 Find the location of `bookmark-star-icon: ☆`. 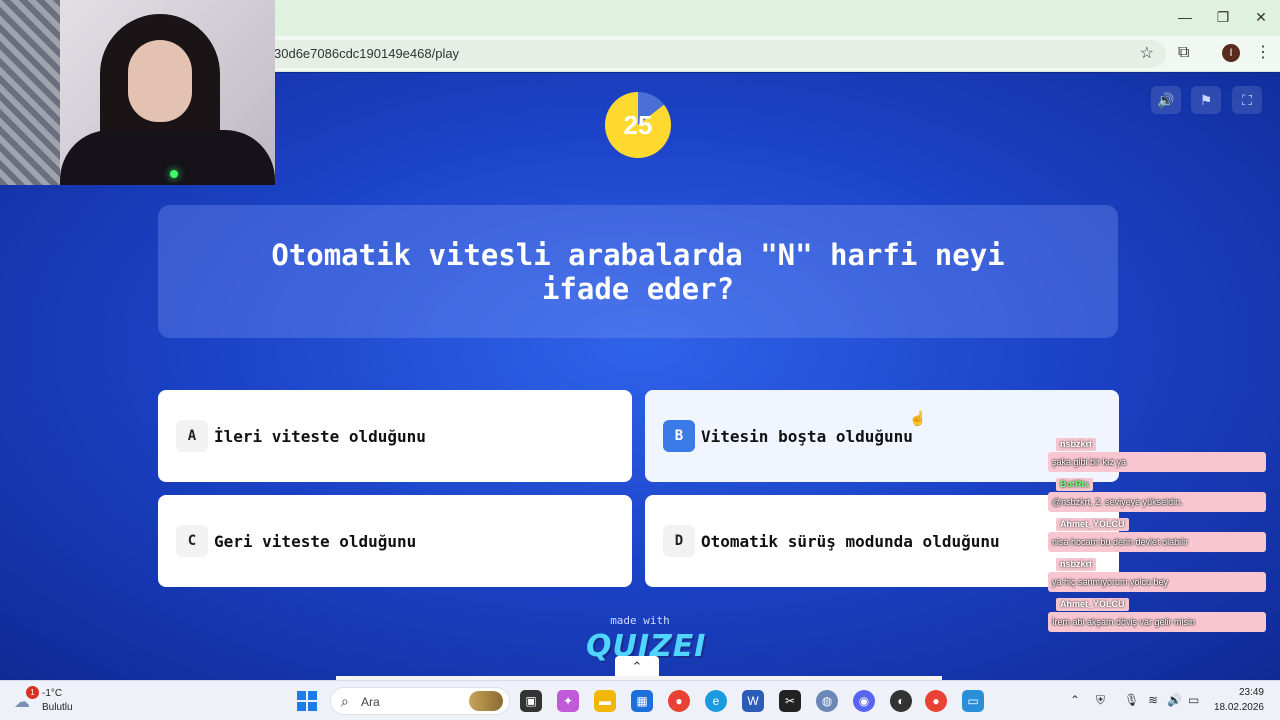

bookmark-star-icon: ☆ is located at coordinates (1147, 53).